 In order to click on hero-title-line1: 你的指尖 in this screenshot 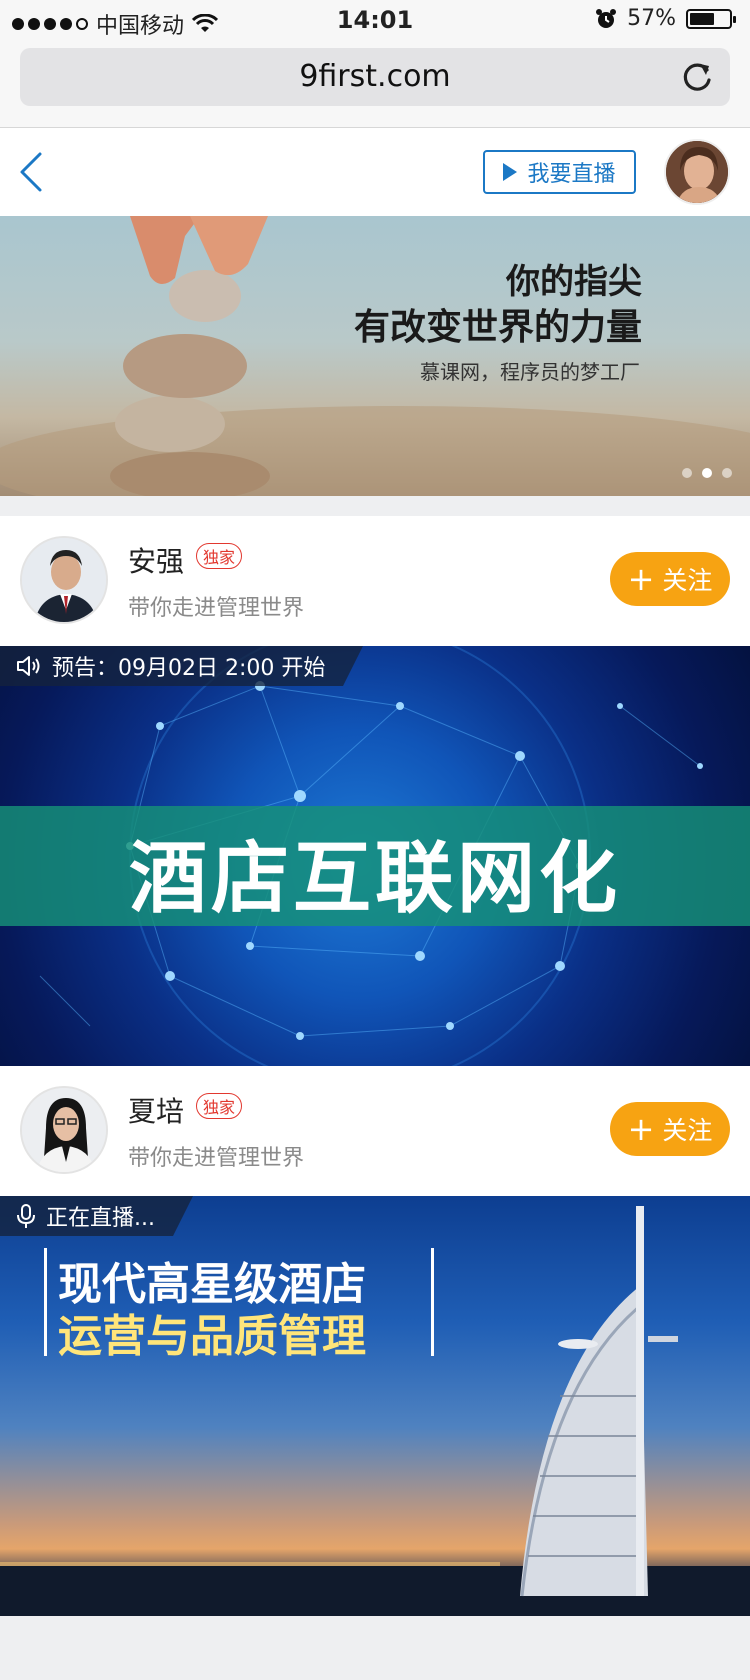, I will do `click(574, 282)`.